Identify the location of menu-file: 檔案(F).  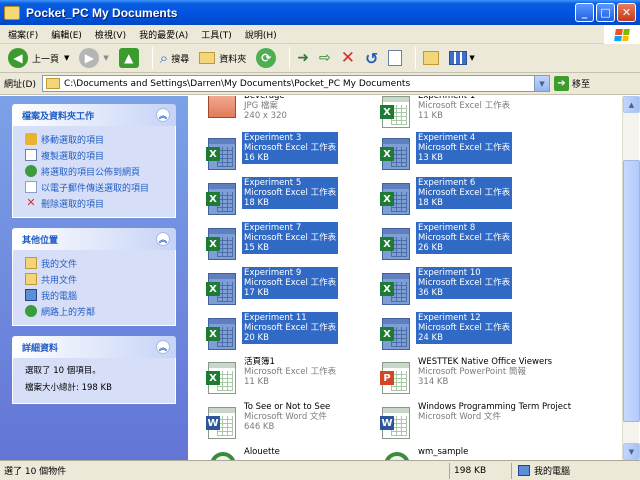
(23, 34).